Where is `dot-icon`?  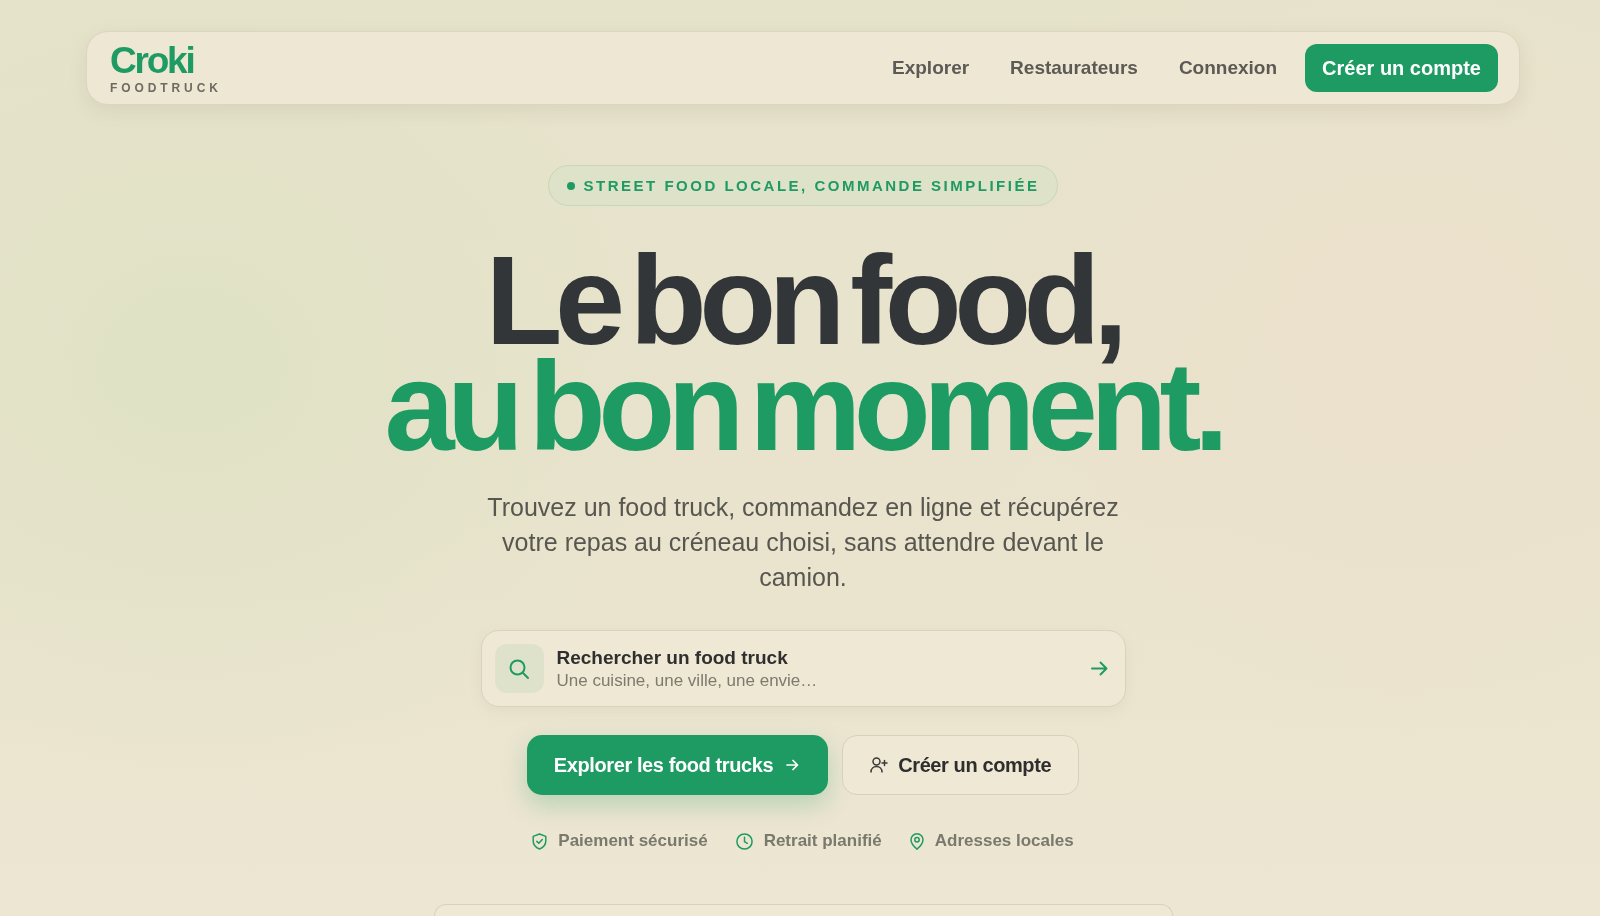 dot-icon is located at coordinates (570, 185).